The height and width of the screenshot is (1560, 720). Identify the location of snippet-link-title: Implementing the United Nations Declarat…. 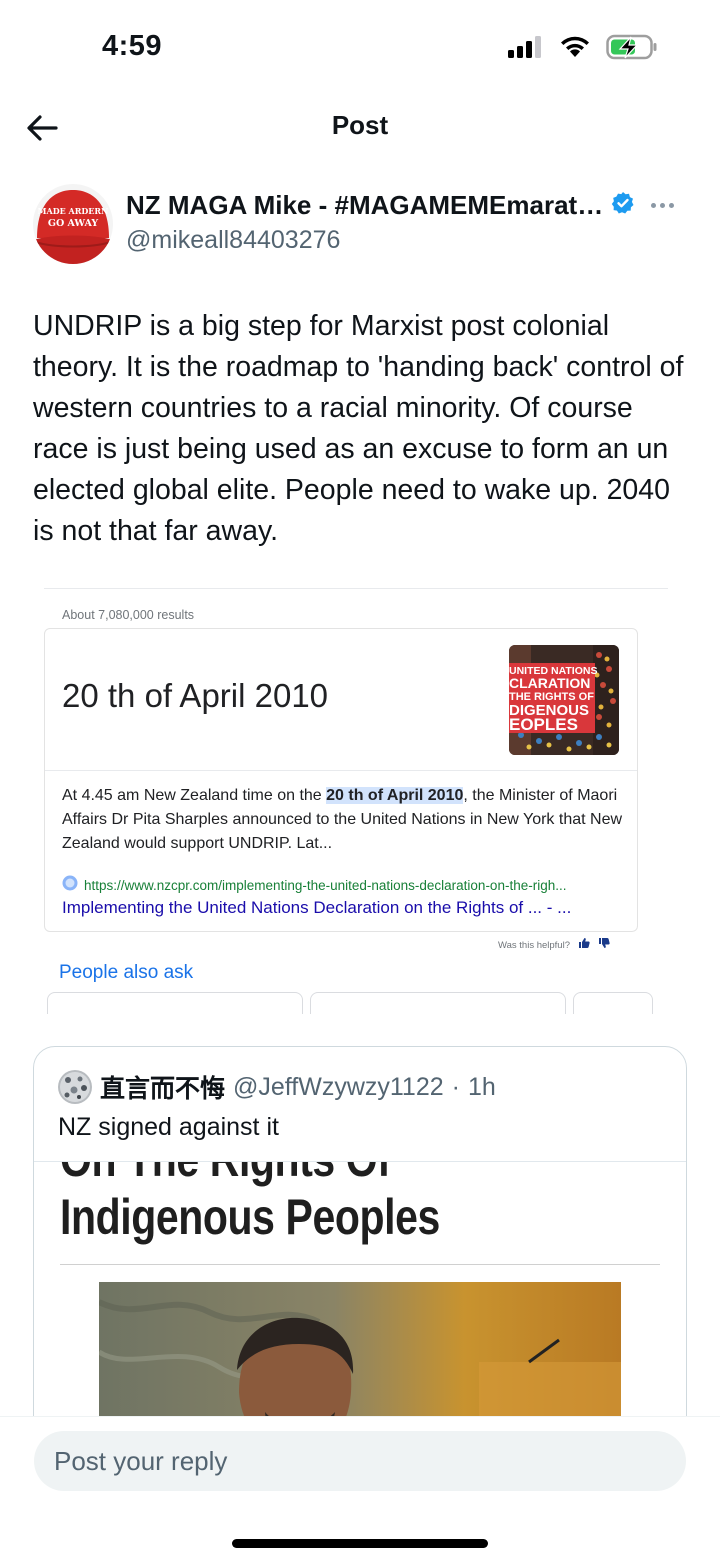
(317, 907).